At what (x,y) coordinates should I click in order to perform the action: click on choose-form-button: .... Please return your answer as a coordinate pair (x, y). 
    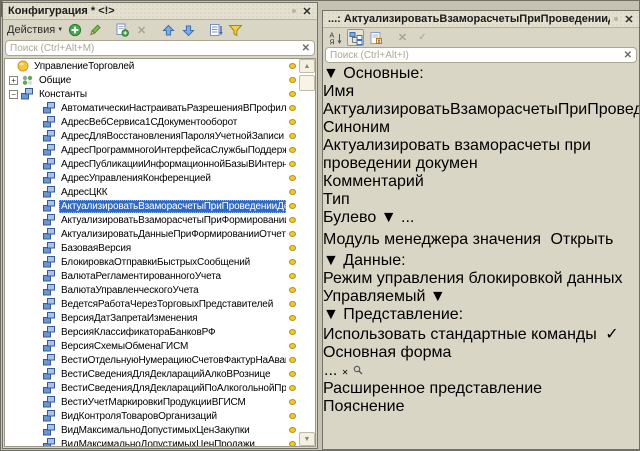
    Looking at the image, I should click on (330, 370).